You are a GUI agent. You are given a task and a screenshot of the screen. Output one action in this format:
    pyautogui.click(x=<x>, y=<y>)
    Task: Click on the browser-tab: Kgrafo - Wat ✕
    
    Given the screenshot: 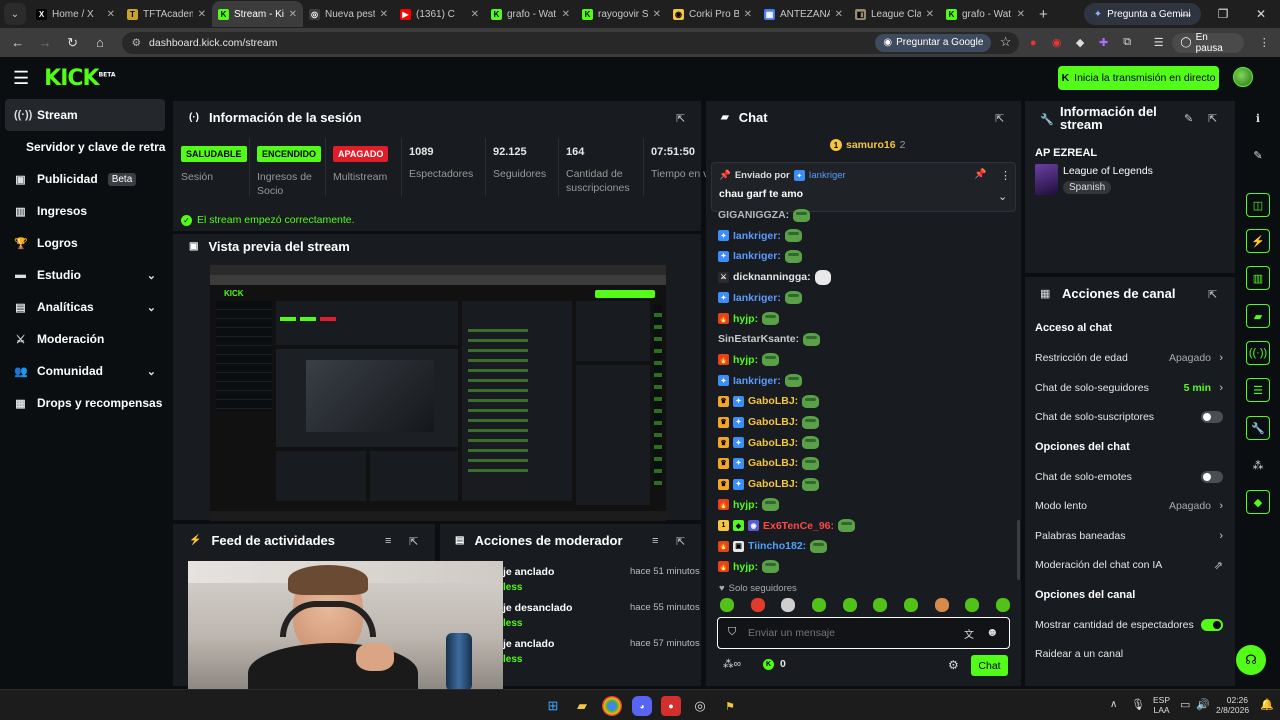 What is the action you would take?
    pyautogui.click(x=530, y=14)
    